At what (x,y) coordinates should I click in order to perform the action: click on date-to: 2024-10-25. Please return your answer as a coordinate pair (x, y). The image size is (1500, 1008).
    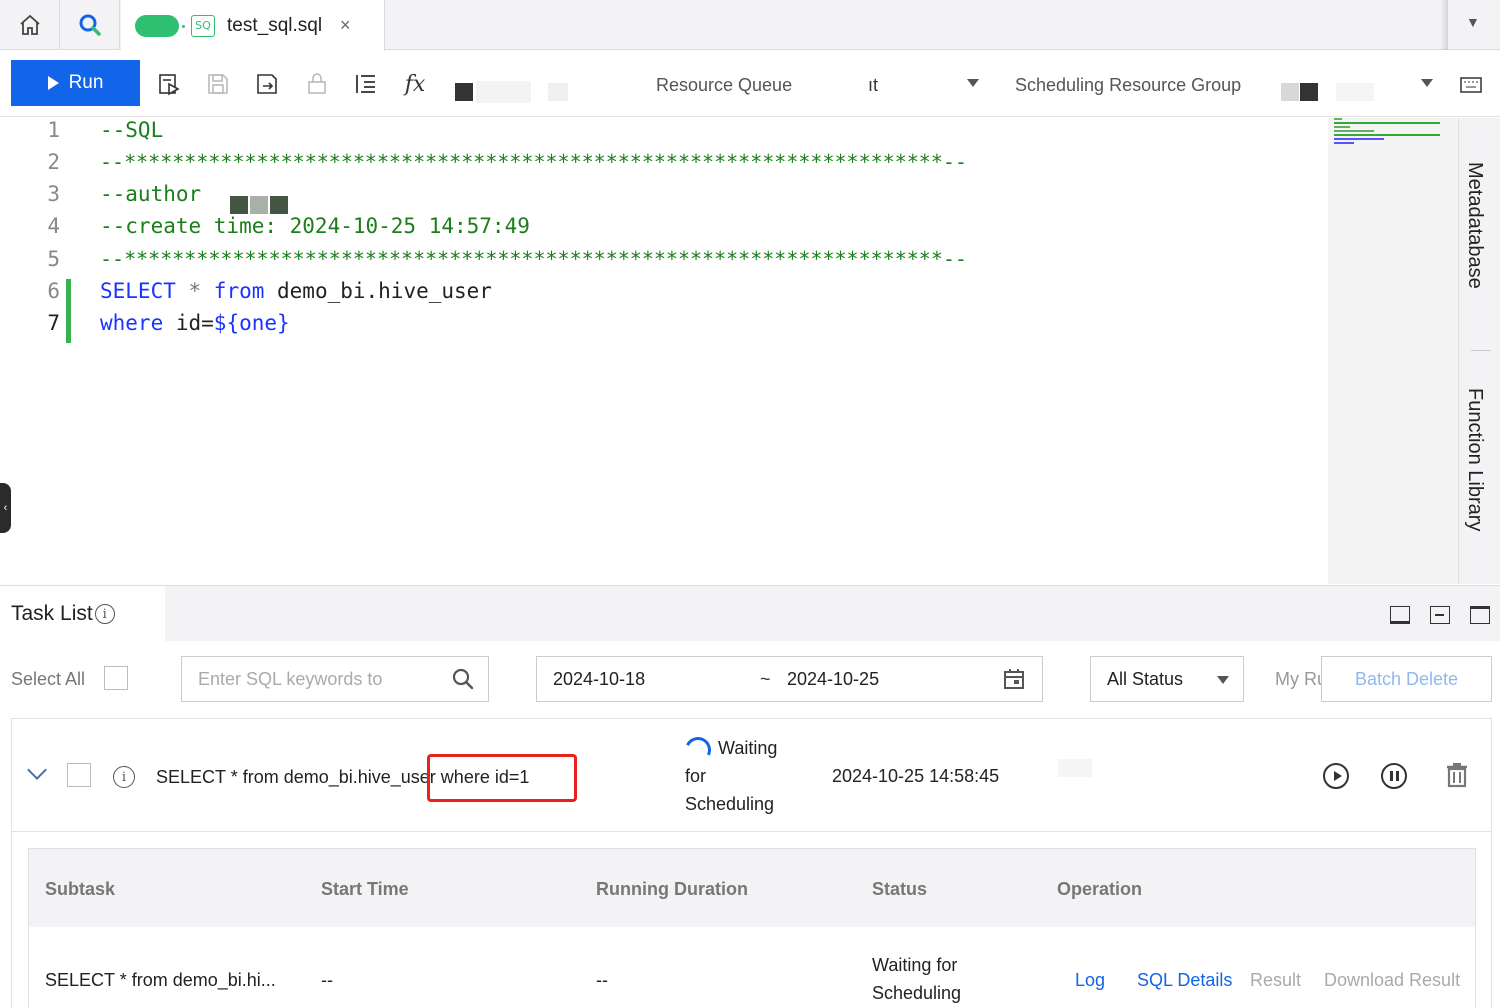
    Looking at the image, I should click on (833, 679).